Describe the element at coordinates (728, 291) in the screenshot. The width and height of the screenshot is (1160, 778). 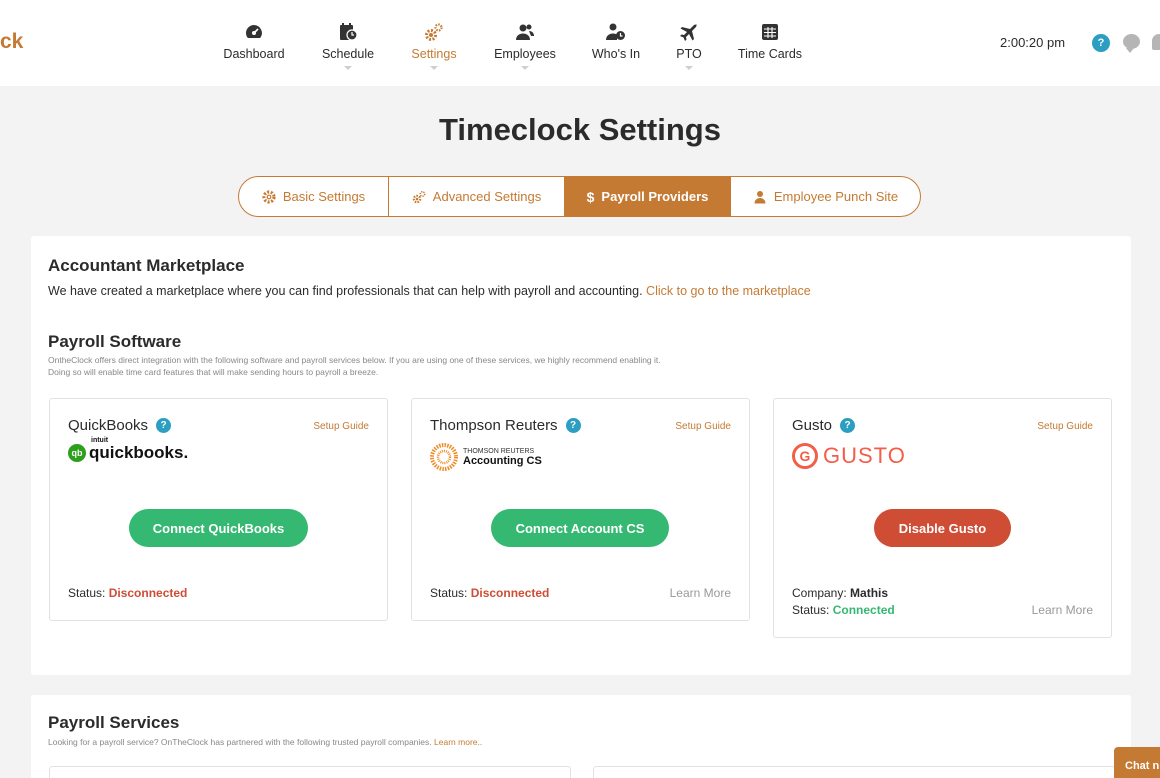
I see `marketplace-link: Click to go to the marketplace` at that location.